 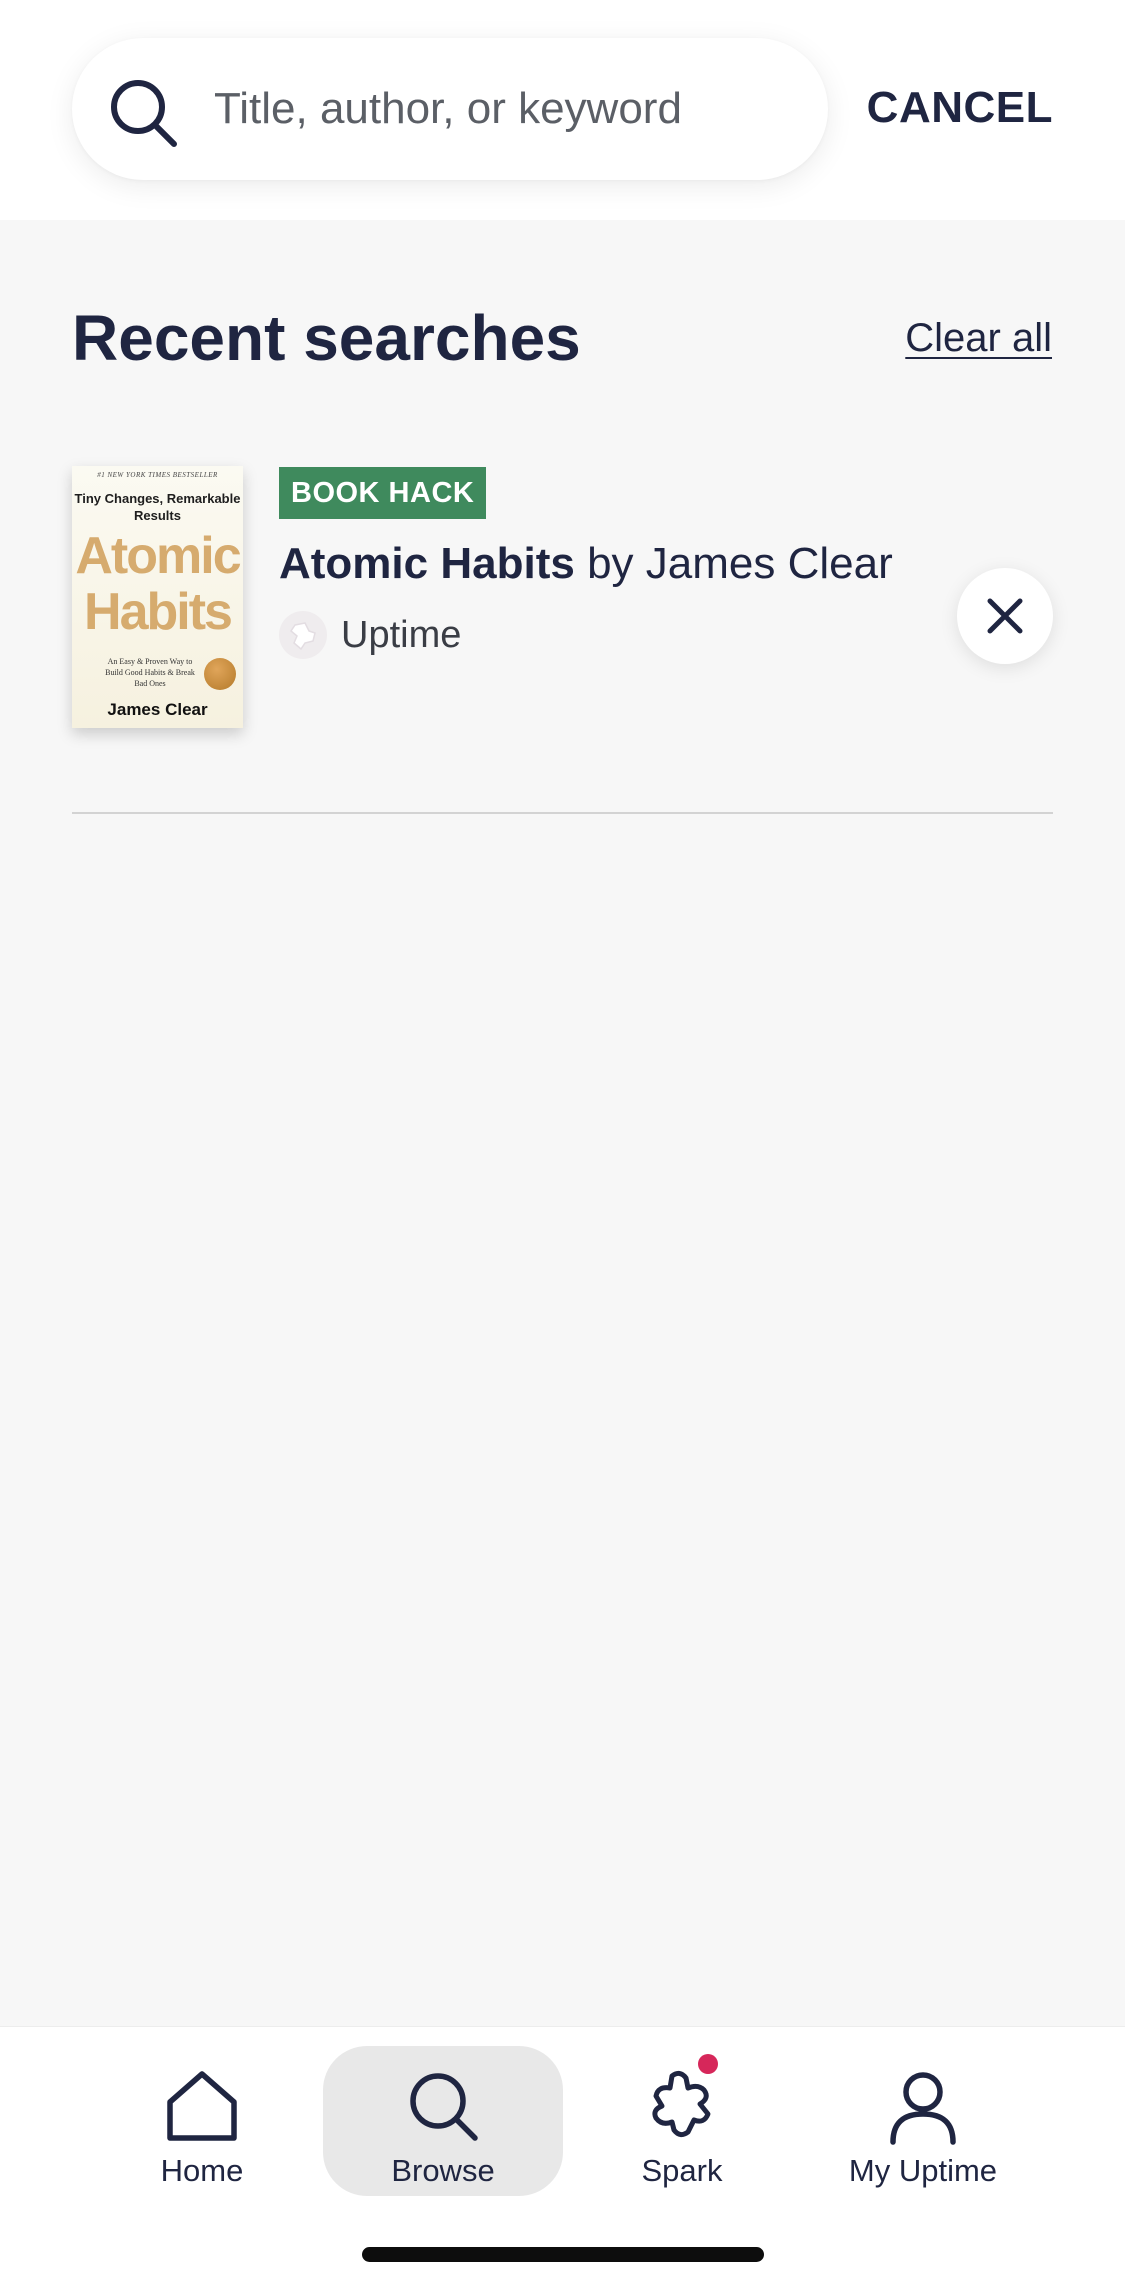 What do you see at coordinates (401, 634) in the screenshot?
I see `source-label: Uptime` at bounding box center [401, 634].